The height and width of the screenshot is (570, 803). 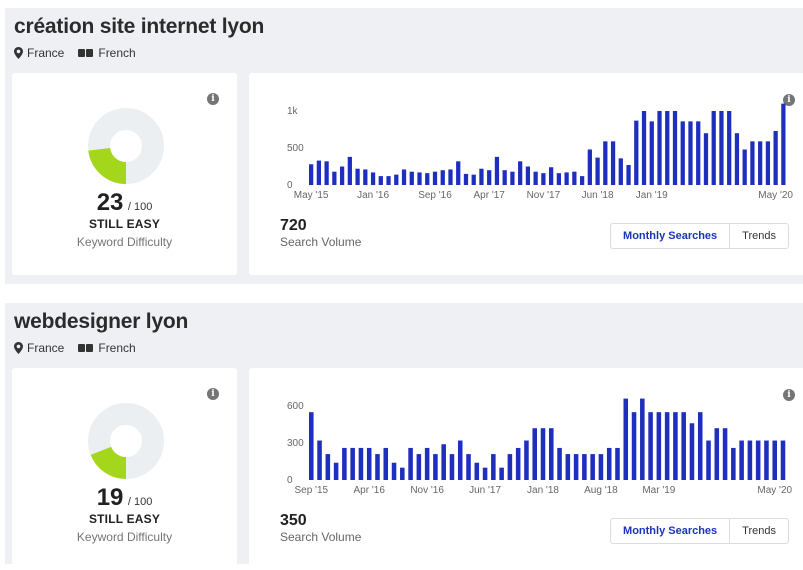 I want to click on tab-monthly-searches: Monthly Searches, so click(x=671, y=236).